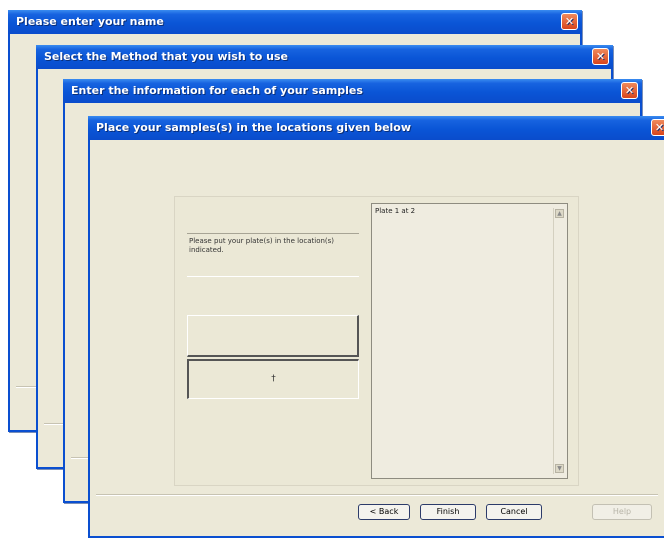 The image size is (664, 538). I want to click on finish-button: Finish, so click(448, 512).